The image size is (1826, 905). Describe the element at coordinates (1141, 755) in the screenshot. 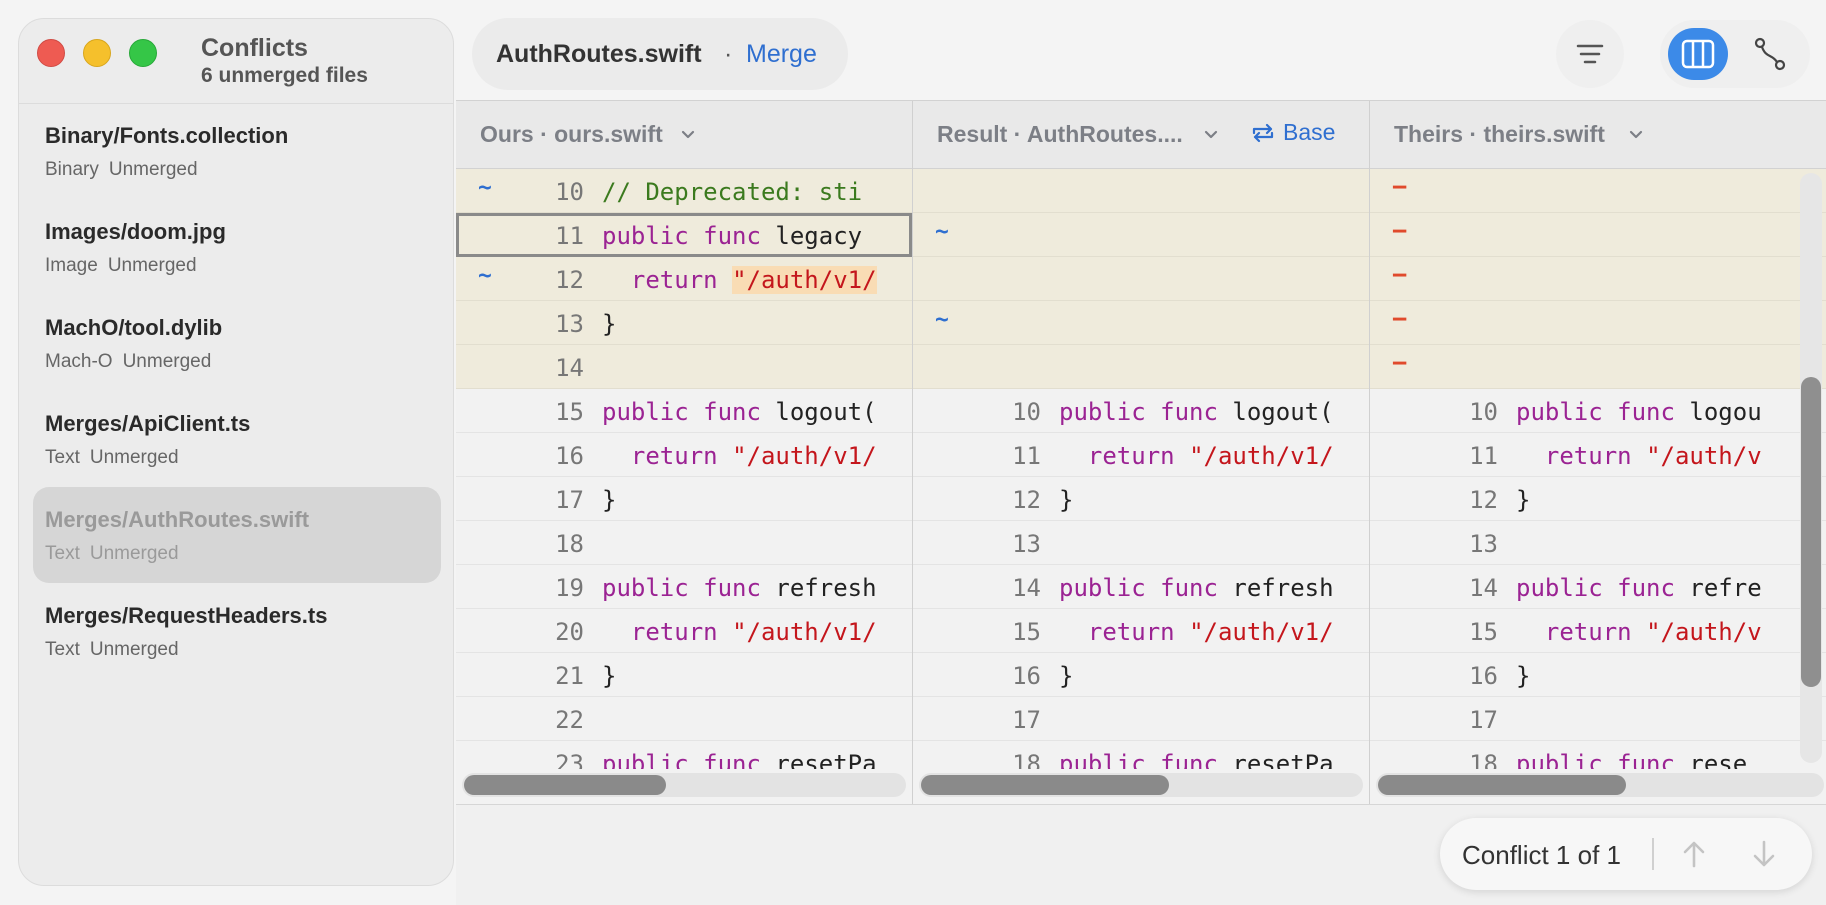

I see `code-line: 18 public func resetPa` at that location.